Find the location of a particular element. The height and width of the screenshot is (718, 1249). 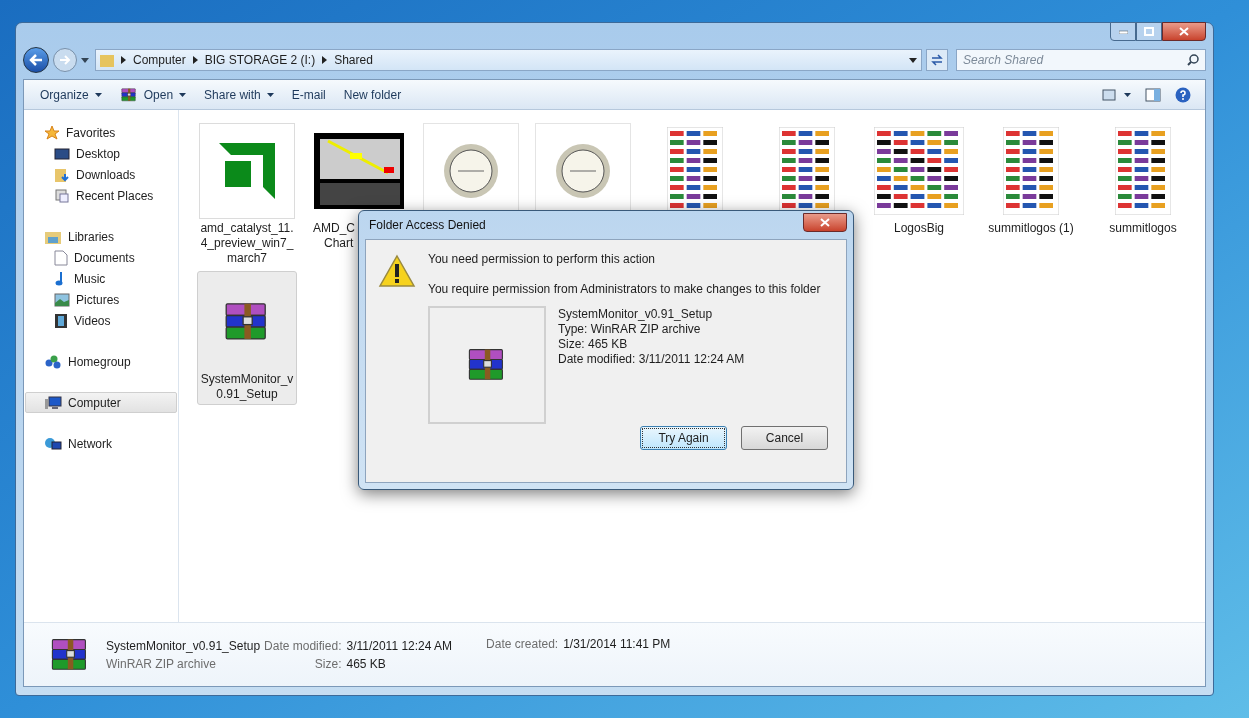

toolbar-button: New folder is located at coordinates (372, 94).